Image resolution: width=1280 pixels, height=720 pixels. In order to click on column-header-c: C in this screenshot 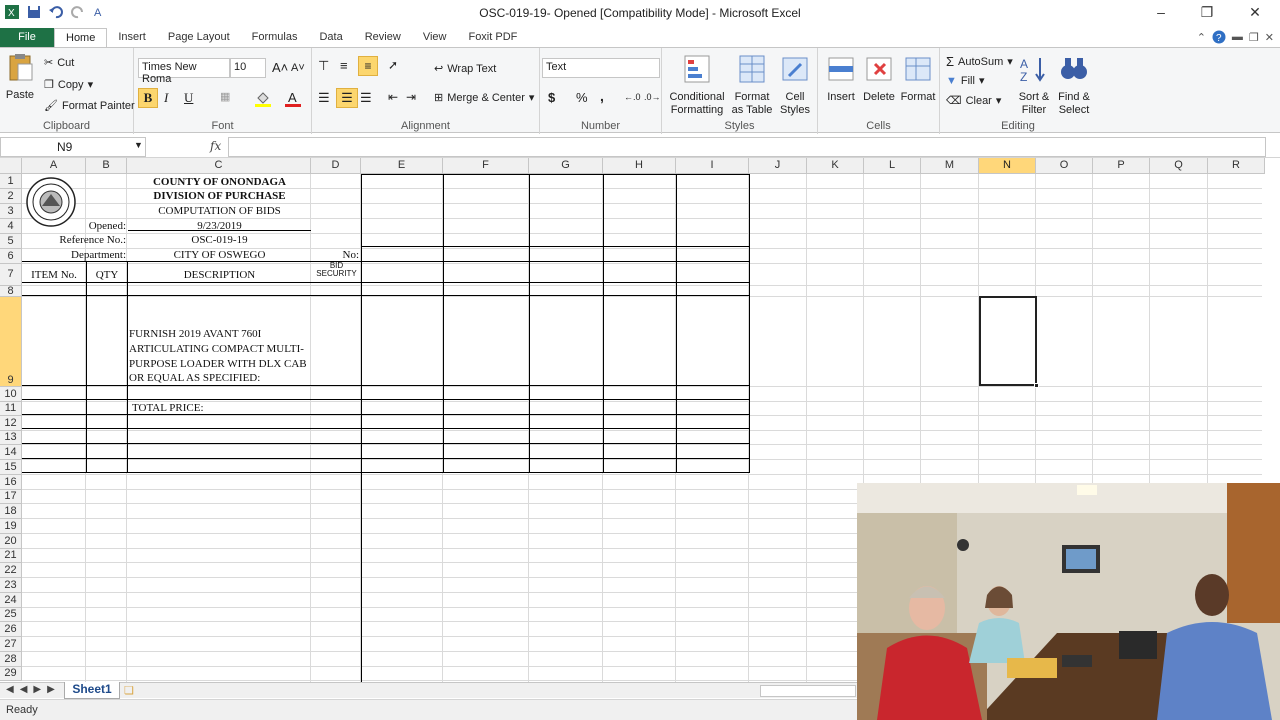, I will do `click(219, 166)`.